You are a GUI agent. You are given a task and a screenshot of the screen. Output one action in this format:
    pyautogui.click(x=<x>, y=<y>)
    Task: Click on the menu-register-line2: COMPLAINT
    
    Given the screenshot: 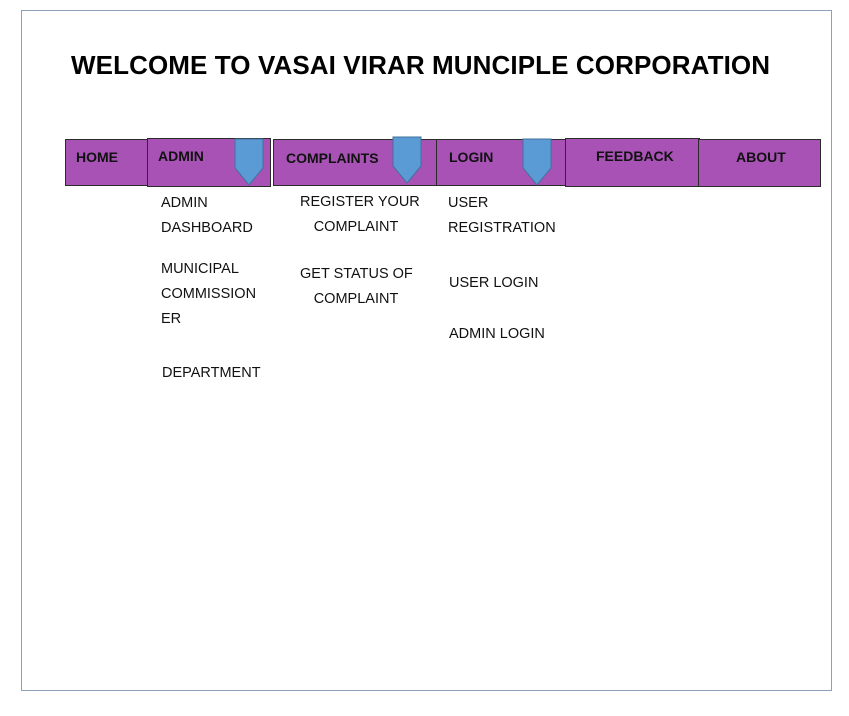 What is the action you would take?
    pyautogui.click(x=356, y=227)
    